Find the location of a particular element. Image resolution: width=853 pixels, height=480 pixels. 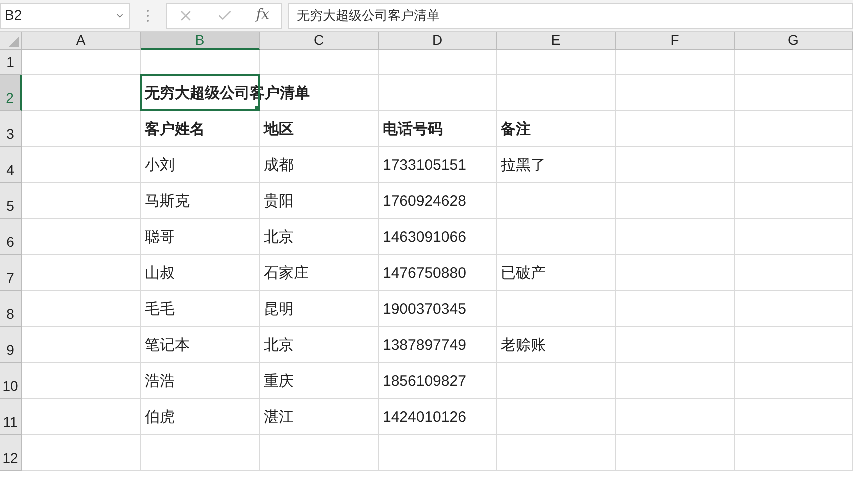

table-cell: 成都 is located at coordinates (319, 165).